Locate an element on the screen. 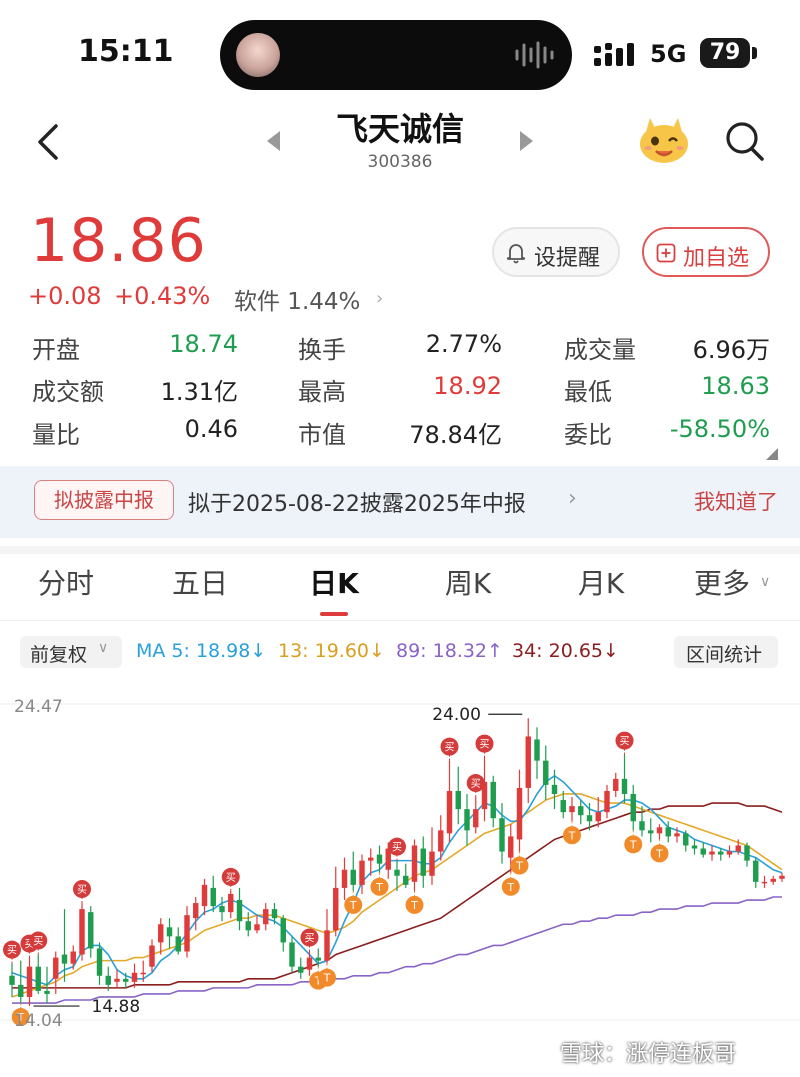  expand-corner-icon is located at coordinates (772, 454).